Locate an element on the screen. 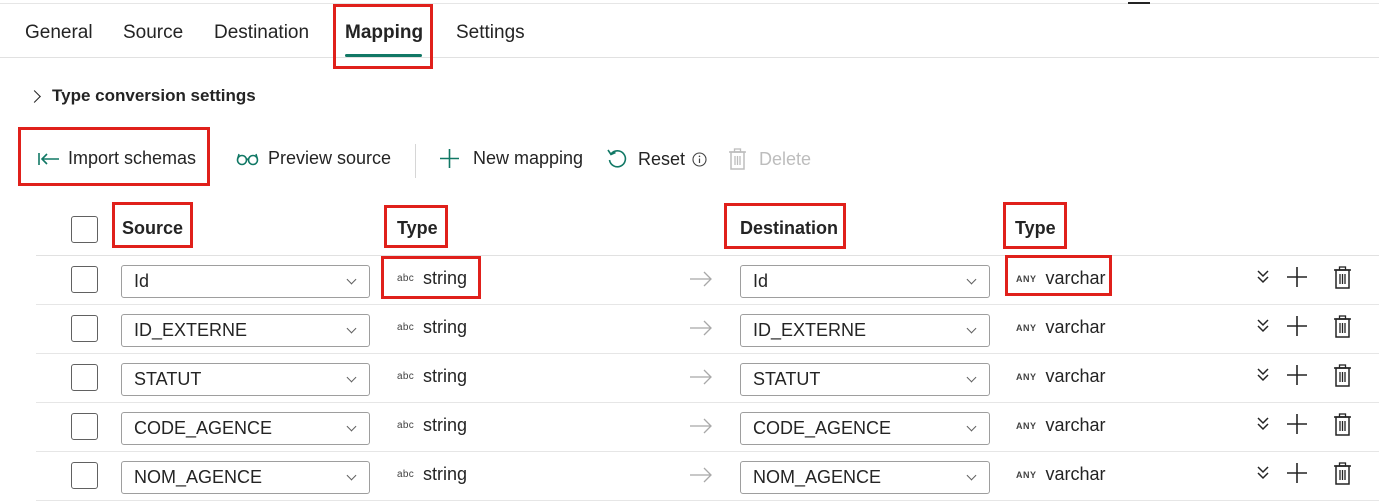 Image resolution: width=1379 pixels, height=501 pixels. destination-column-value: ID_EXTERNE is located at coordinates (810, 330).